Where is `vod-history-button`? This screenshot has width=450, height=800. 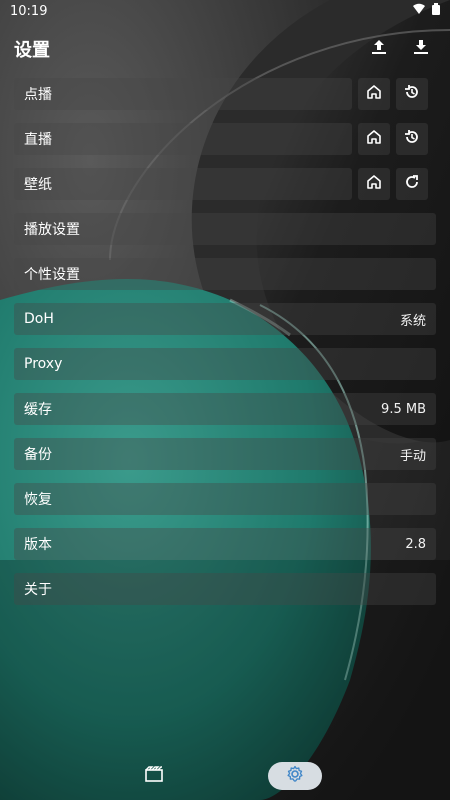
vod-history-button is located at coordinates (412, 94).